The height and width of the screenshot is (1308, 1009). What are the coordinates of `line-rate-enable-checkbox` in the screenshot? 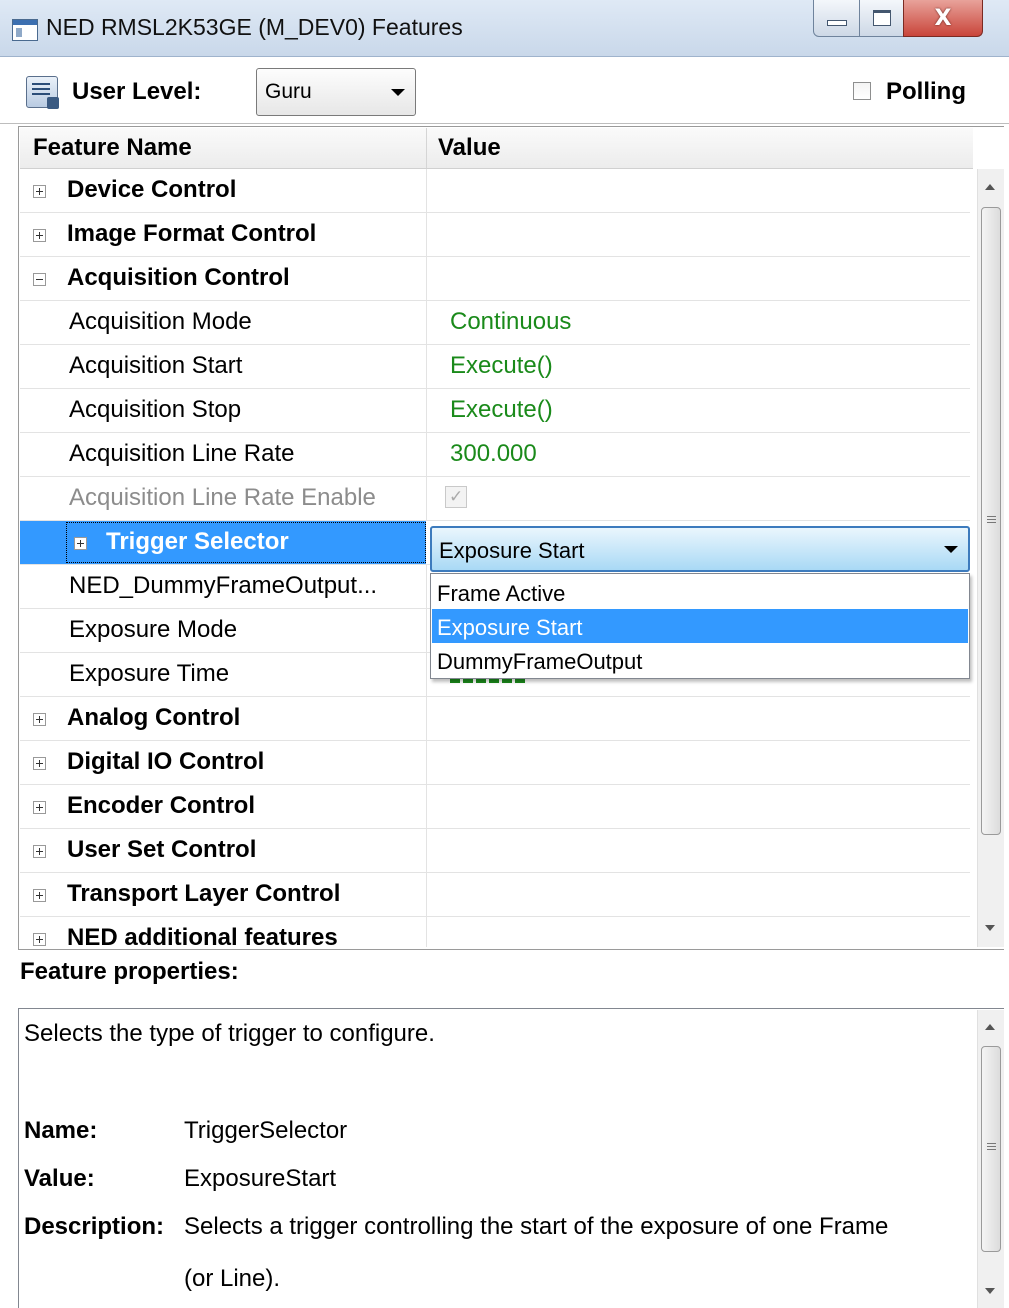 It's located at (456, 497).